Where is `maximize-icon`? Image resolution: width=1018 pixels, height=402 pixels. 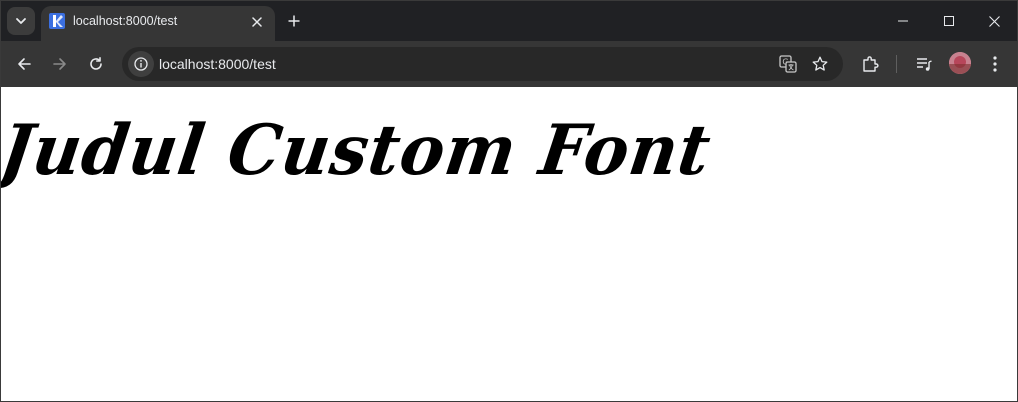
maximize-icon is located at coordinates (949, 21).